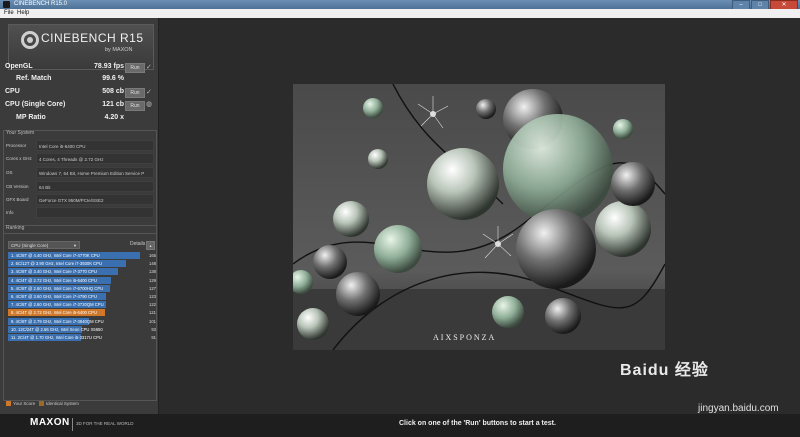 This screenshot has height=437, width=800. What do you see at coordinates (9, 13) in the screenshot?
I see `menu-file: File` at bounding box center [9, 13].